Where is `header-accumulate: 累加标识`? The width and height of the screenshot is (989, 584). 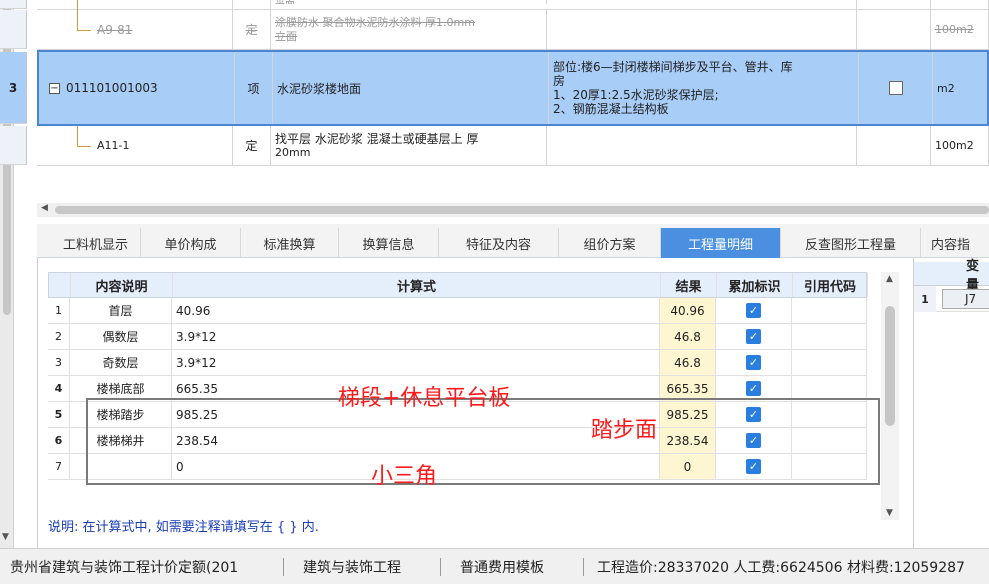 header-accumulate: 累加标识 is located at coordinates (755, 285).